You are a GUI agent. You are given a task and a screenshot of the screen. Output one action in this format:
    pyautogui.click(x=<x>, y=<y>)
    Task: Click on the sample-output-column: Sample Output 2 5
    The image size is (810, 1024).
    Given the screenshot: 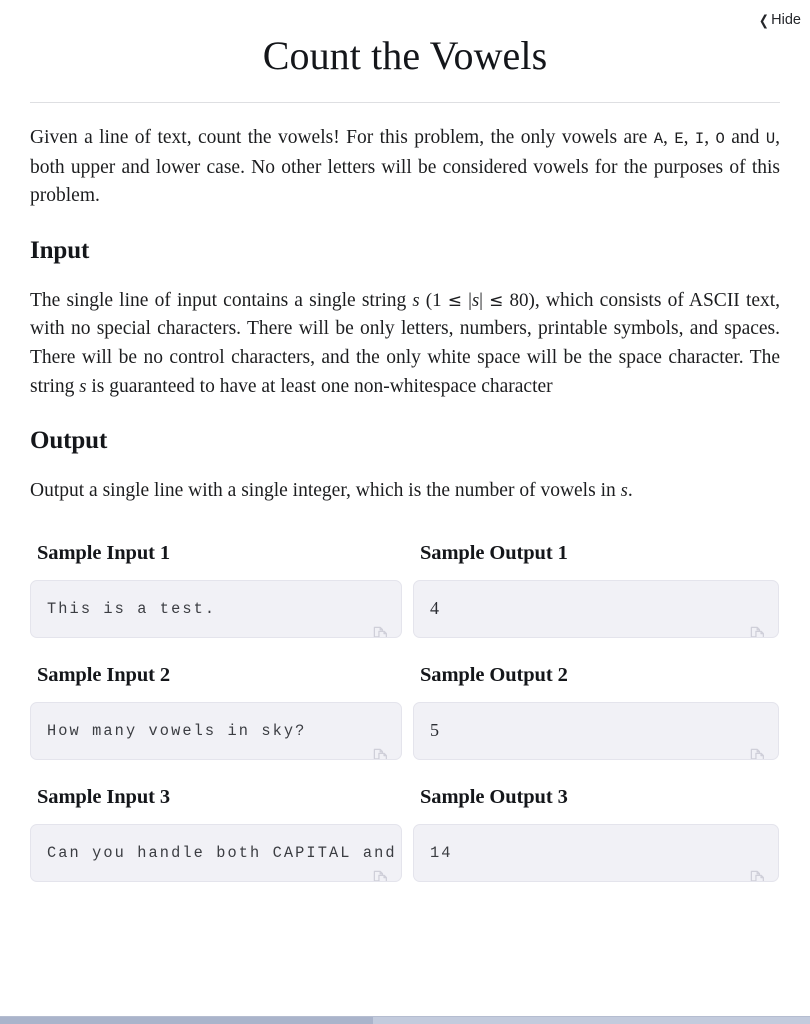 What is the action you would take?
    pyautogui.click(x=596, y=712)
    